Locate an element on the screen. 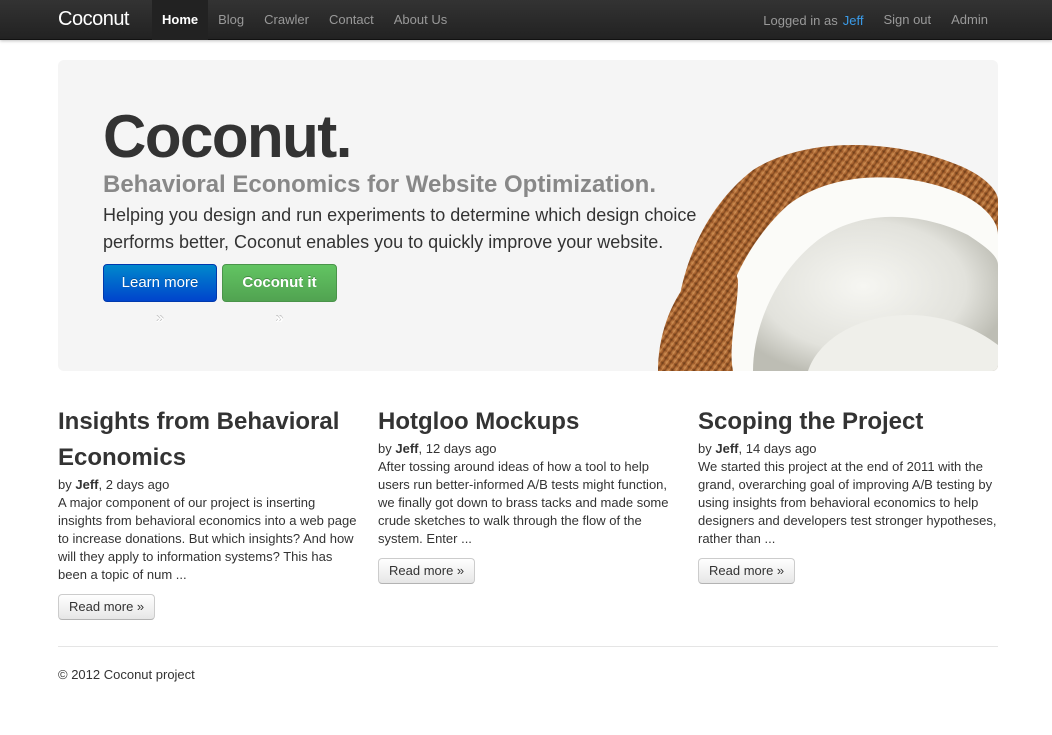 The width and height of the screenshot is (1052, 735). nav-item-contact: Contact is located at coordinates (351, 20).